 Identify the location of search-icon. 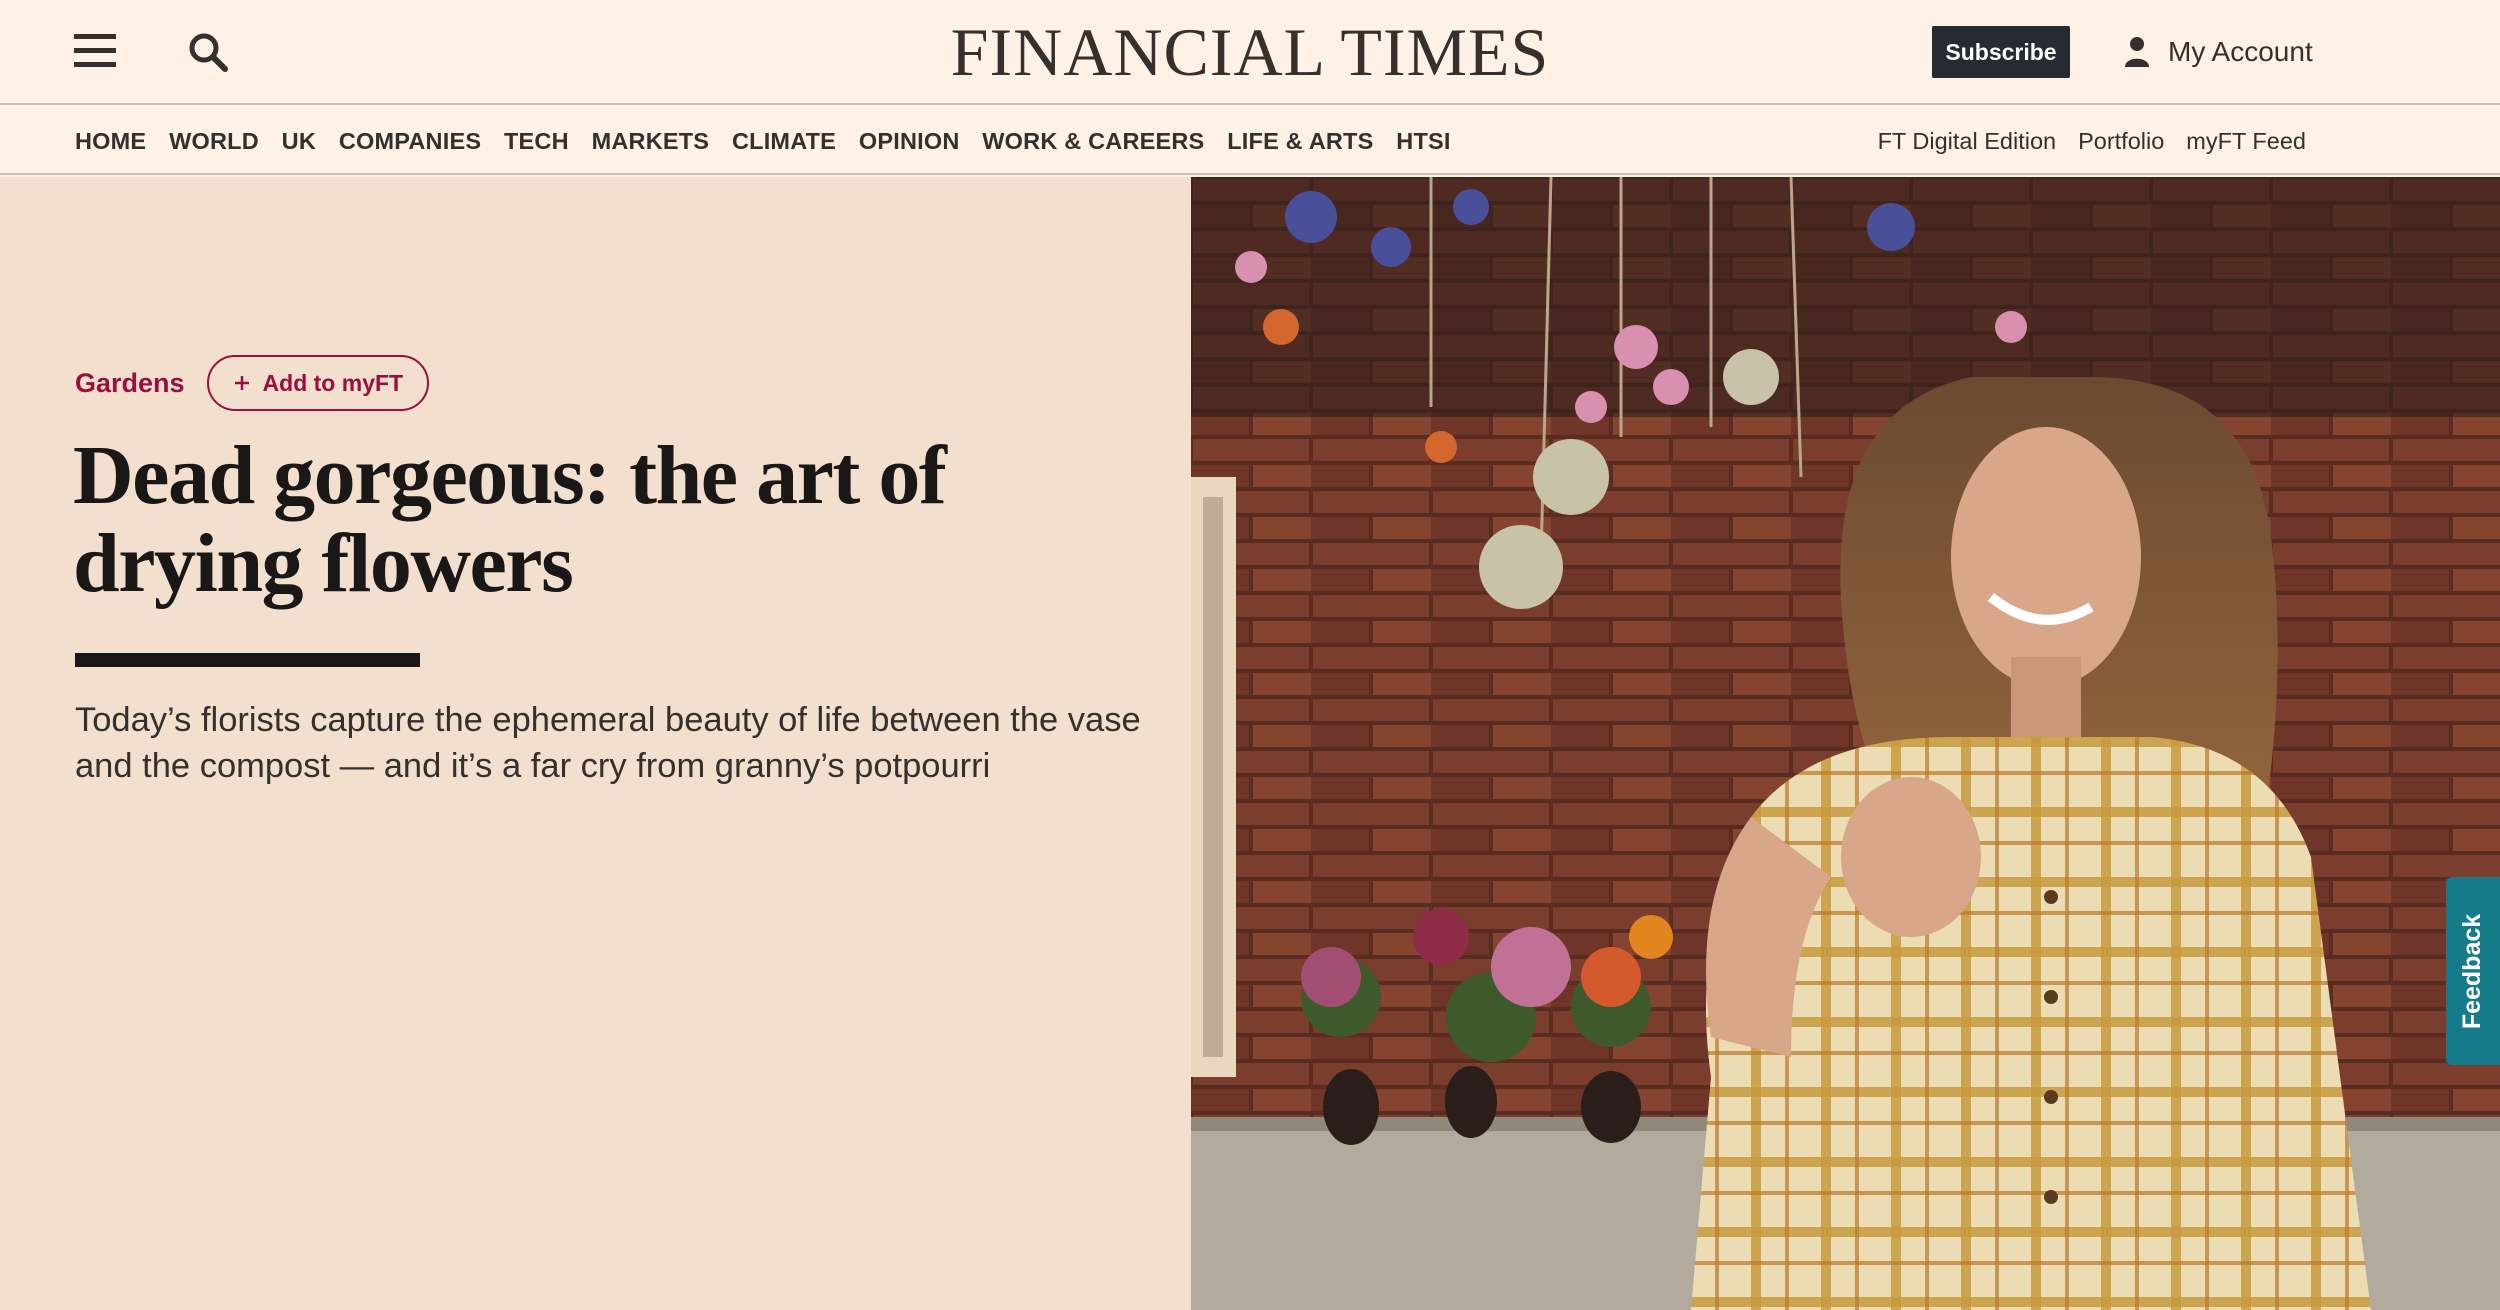
(208, 52).